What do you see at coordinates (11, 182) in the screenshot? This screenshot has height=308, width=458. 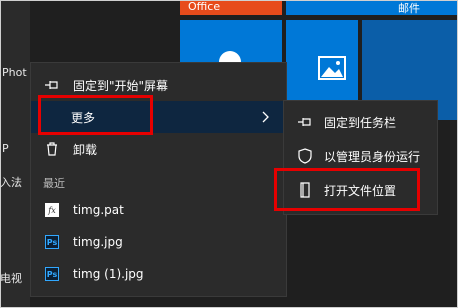 I see `app-label-input: 入法` at bounding box center [11, 182].